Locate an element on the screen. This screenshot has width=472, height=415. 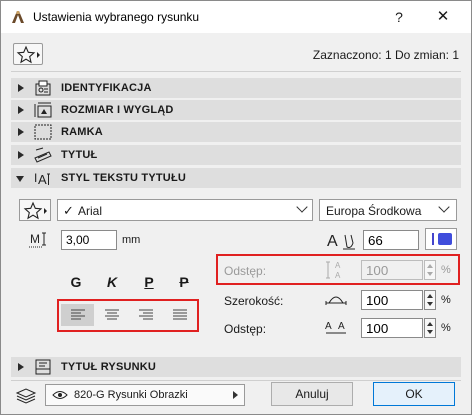
cancel-button: Anuluj is located at coordinates (312, 394).